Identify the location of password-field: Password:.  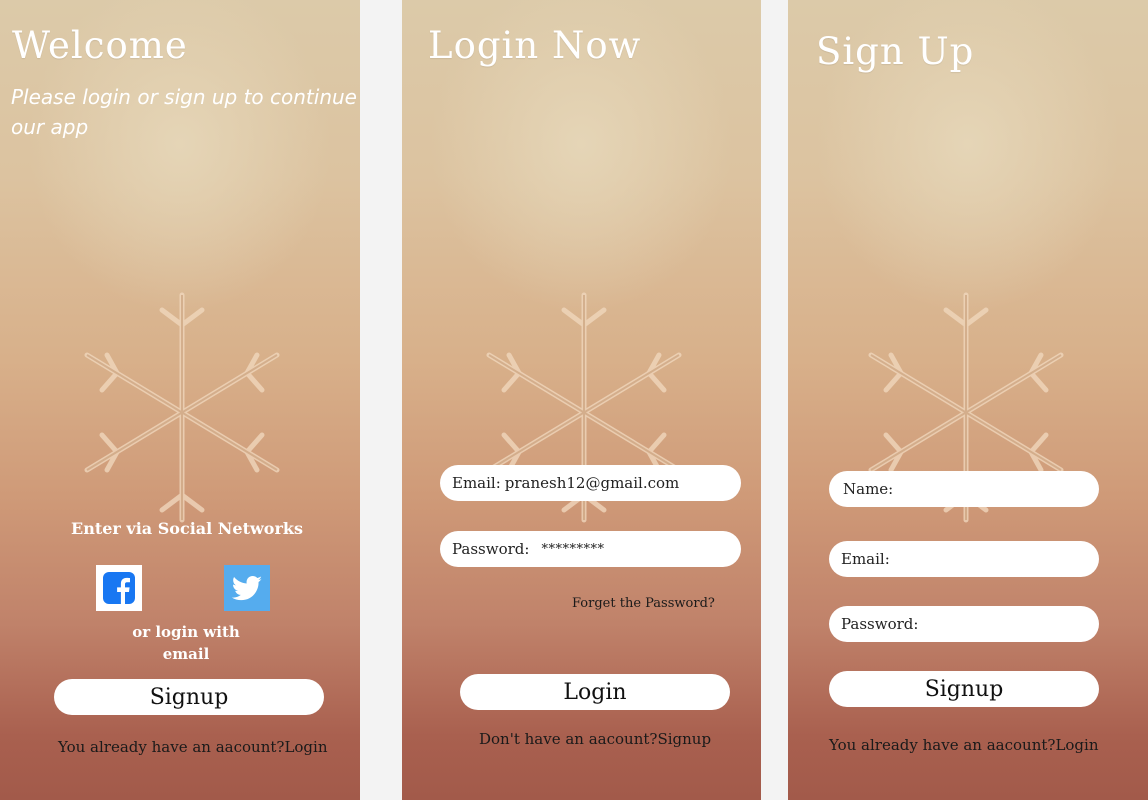
(964, 624).